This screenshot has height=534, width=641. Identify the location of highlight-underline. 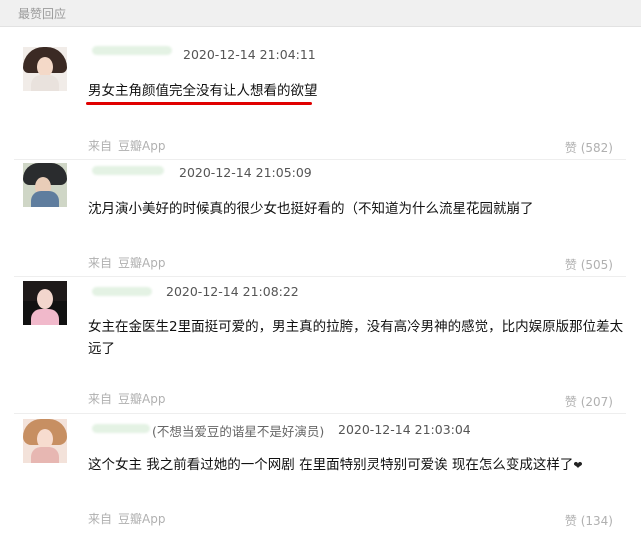
(199, 103).